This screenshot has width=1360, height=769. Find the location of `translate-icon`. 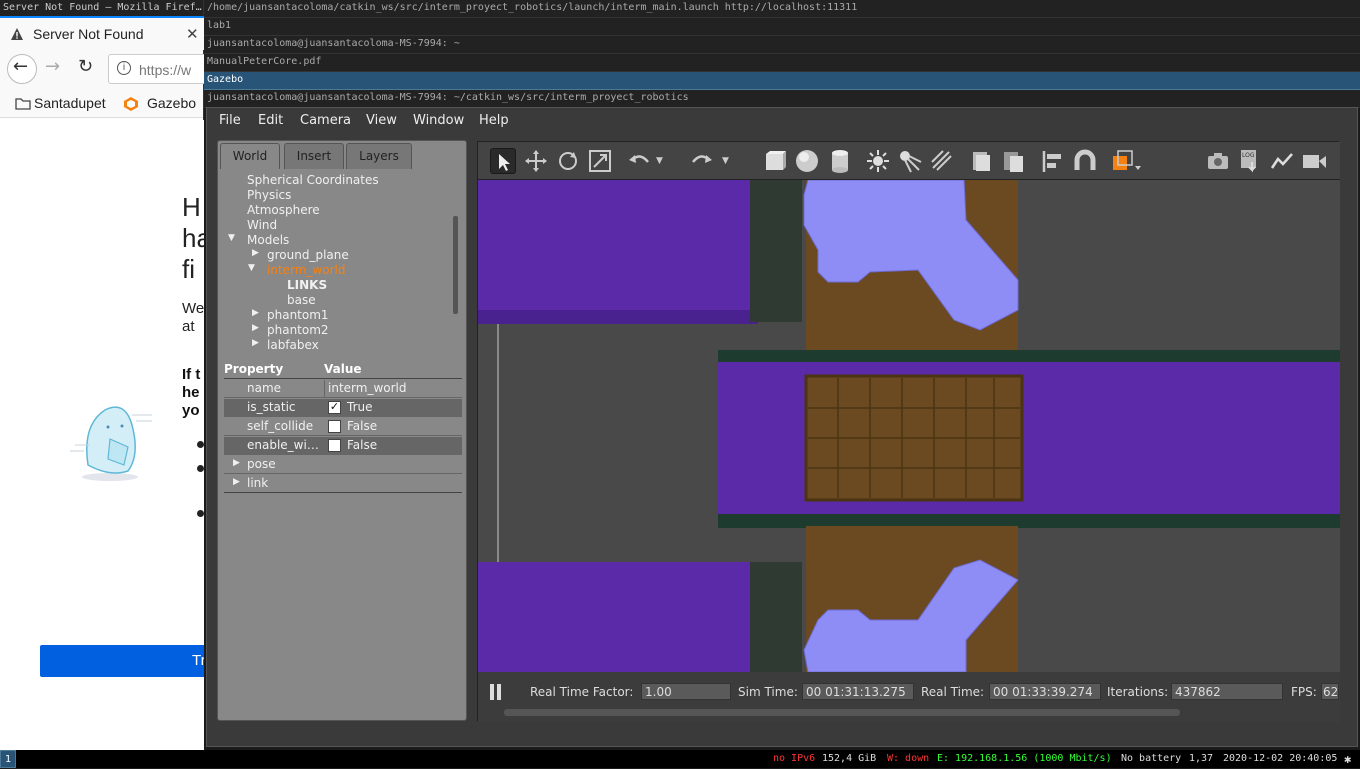

translate-icon is located at coordinates (536, 161).